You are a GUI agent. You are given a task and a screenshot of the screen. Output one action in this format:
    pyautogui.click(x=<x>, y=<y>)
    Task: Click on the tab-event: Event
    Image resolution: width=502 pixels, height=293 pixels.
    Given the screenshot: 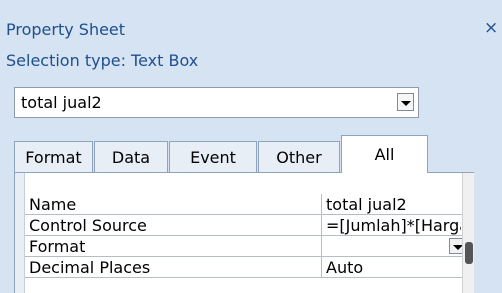 What is the action you would take?
    pyautogui.click(x=213, y=156)
    